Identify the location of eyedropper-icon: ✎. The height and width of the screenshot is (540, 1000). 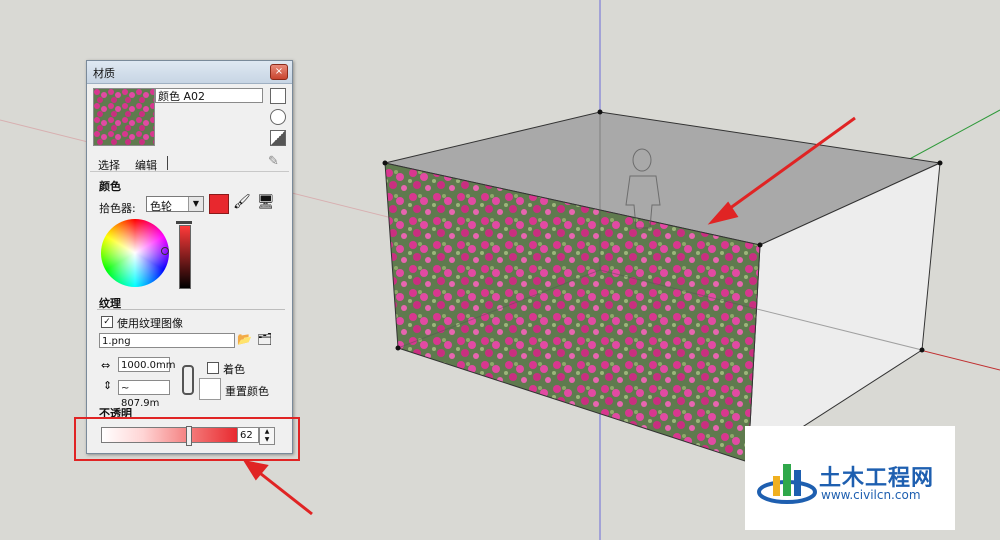
(273, 161).